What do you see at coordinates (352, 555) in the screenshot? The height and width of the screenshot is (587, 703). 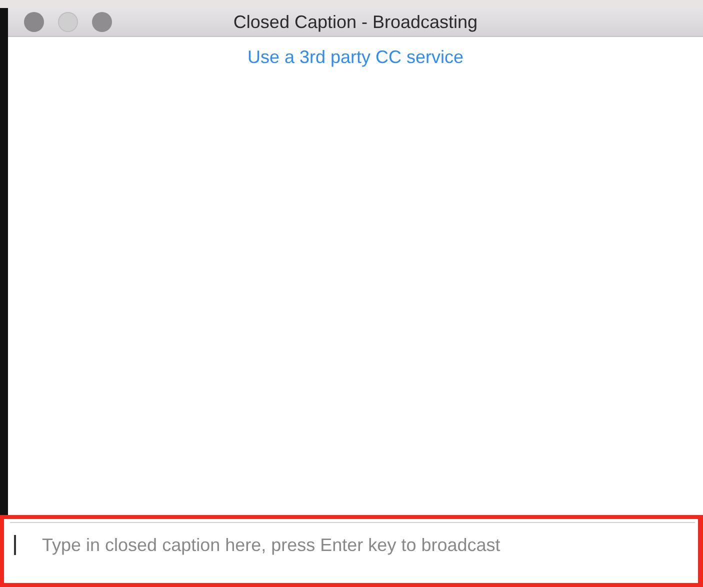 I see `caption-input-field: Type in closed caption here, press Enter key to broadcast` at bounding box center [352, 555].